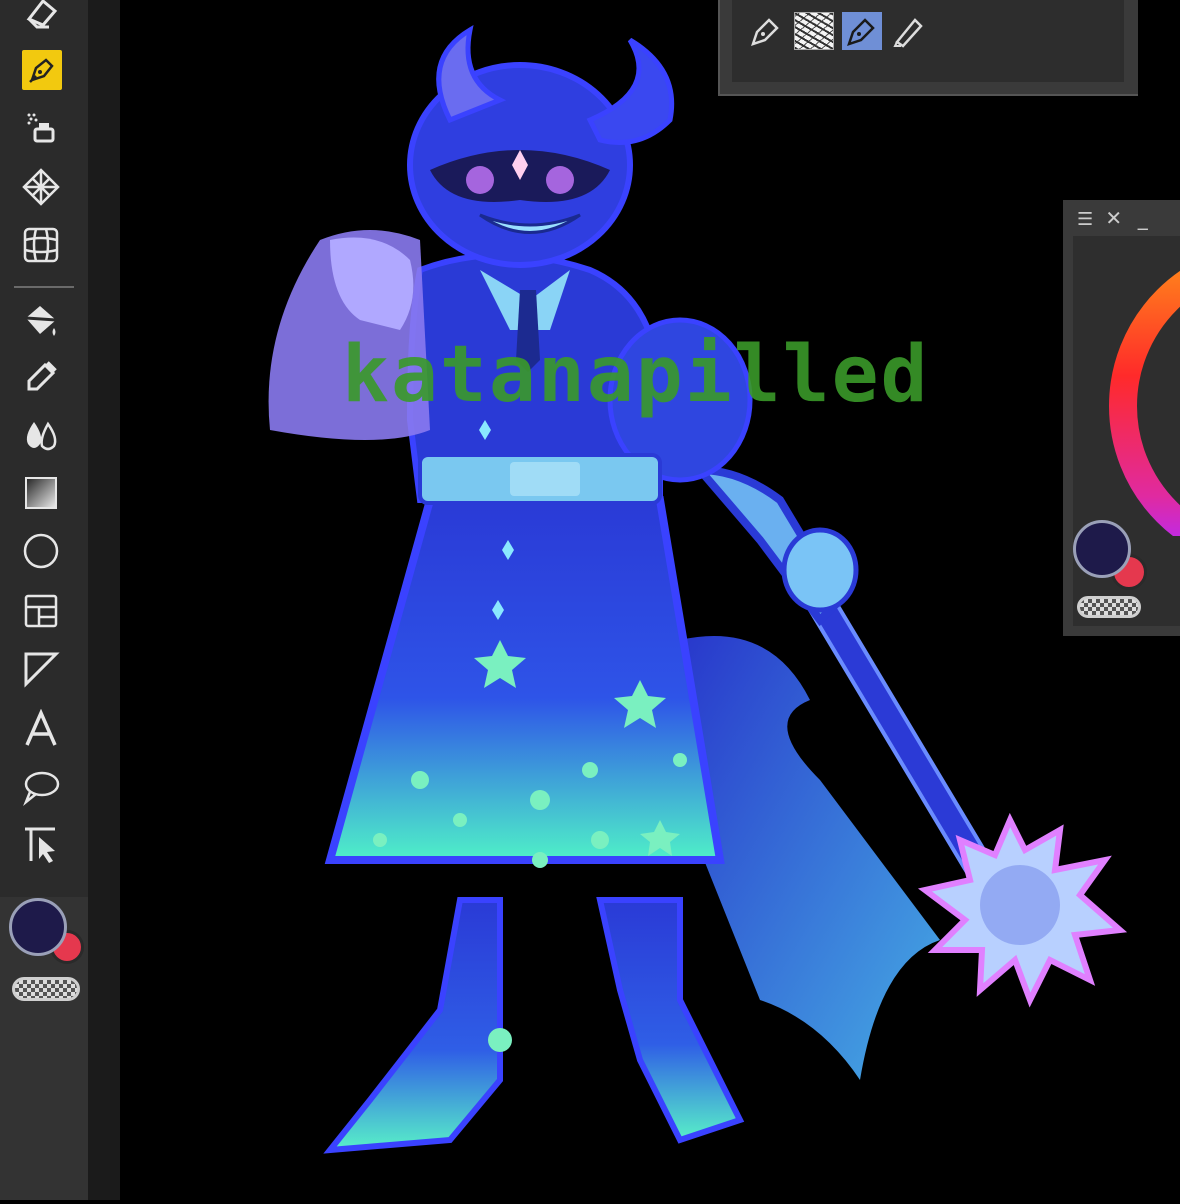 Image resolution: width=1180 pixels, height=1204 pixels. I want to click on ruler-triangle-icon, so click(41, 669).